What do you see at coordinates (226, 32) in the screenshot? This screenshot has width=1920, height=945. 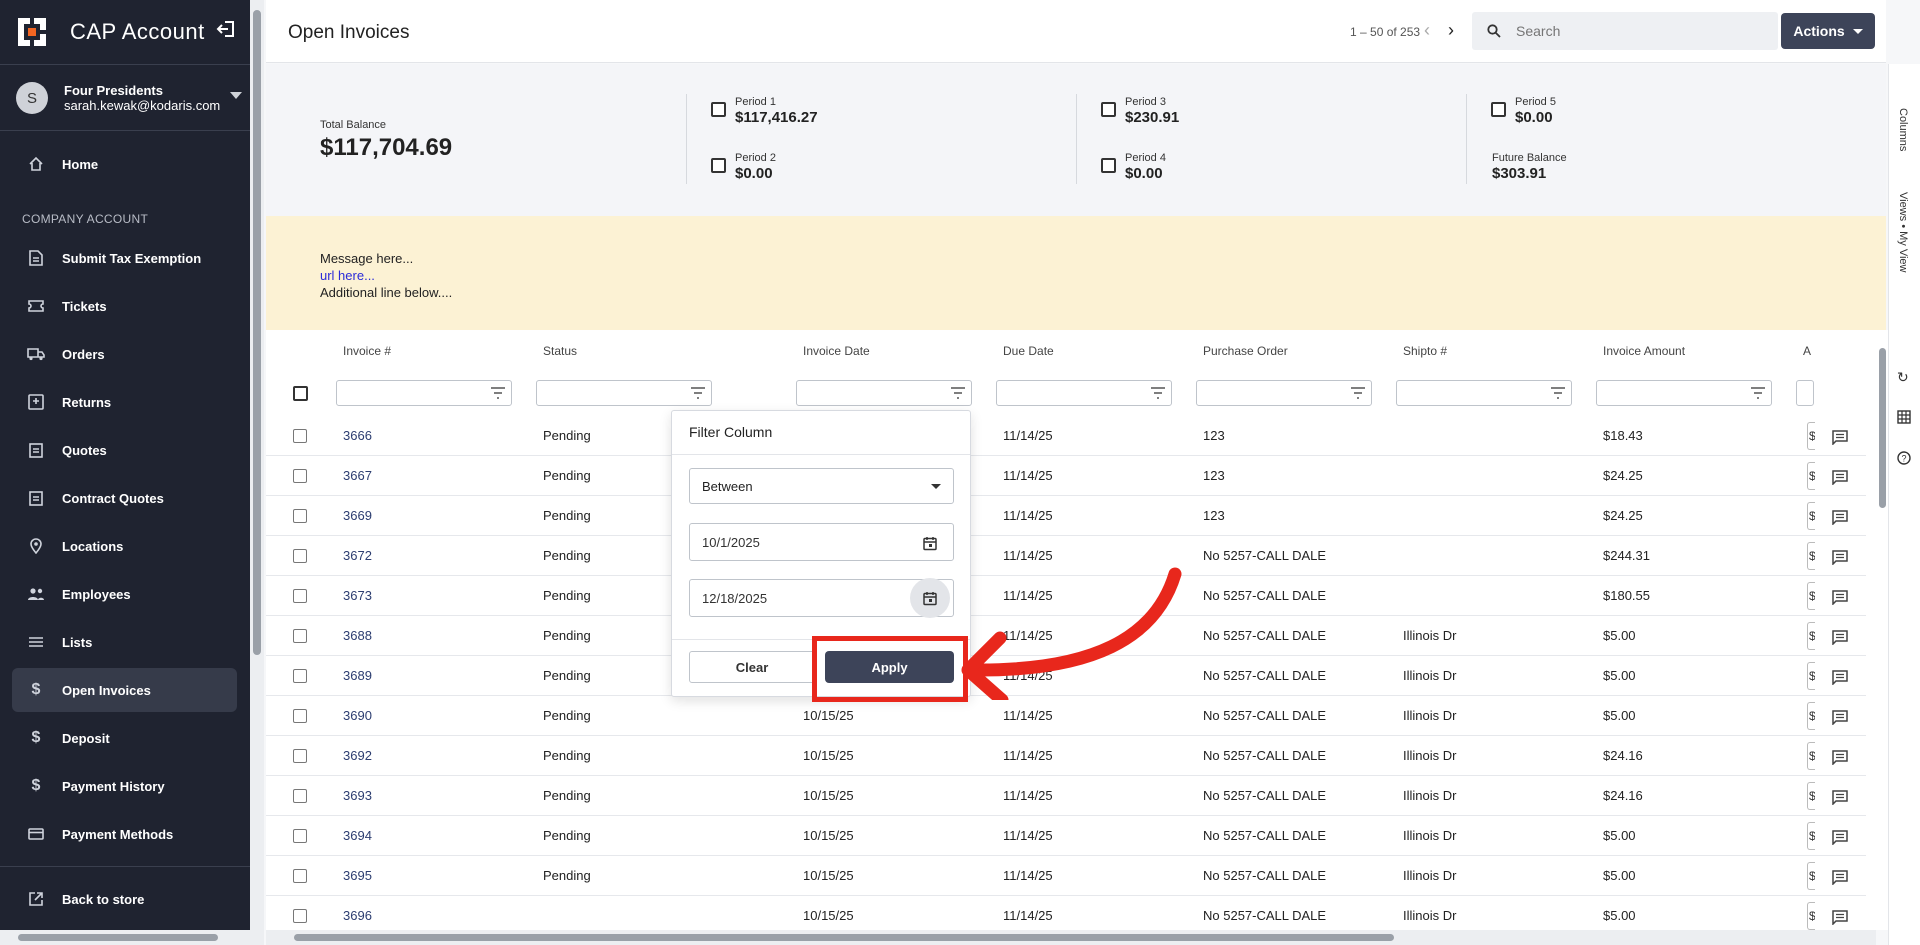 I see `logout-icon` at bounding box center [226, 32].